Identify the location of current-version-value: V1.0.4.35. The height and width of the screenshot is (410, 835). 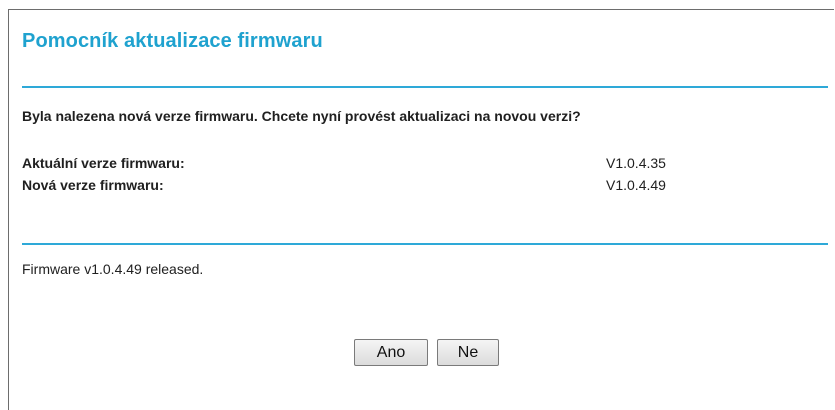
(636, 163).